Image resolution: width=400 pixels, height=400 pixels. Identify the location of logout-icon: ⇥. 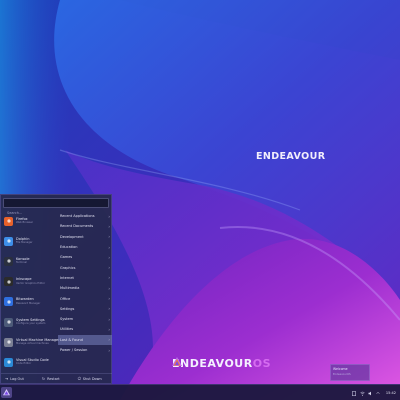
(7, 378).